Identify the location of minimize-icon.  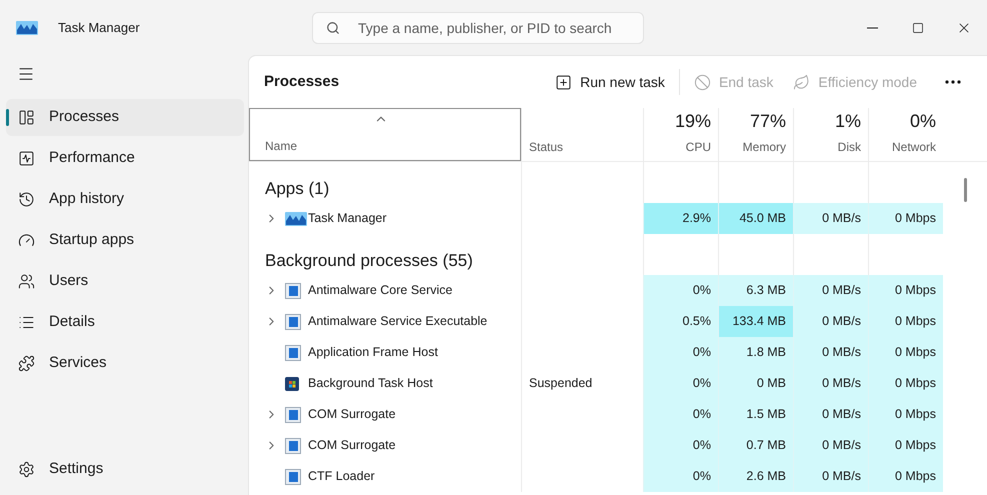
(872, 27).